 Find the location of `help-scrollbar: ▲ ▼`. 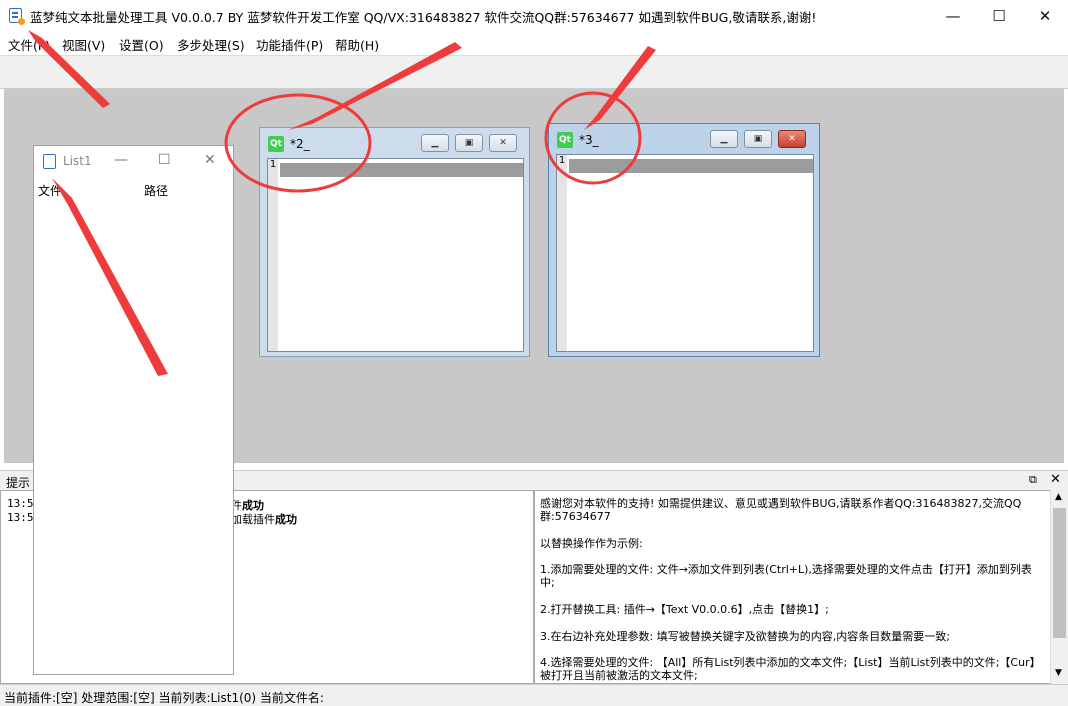

help-scrollbar: ▲ ▼ is located at coordinates (1059, 587).